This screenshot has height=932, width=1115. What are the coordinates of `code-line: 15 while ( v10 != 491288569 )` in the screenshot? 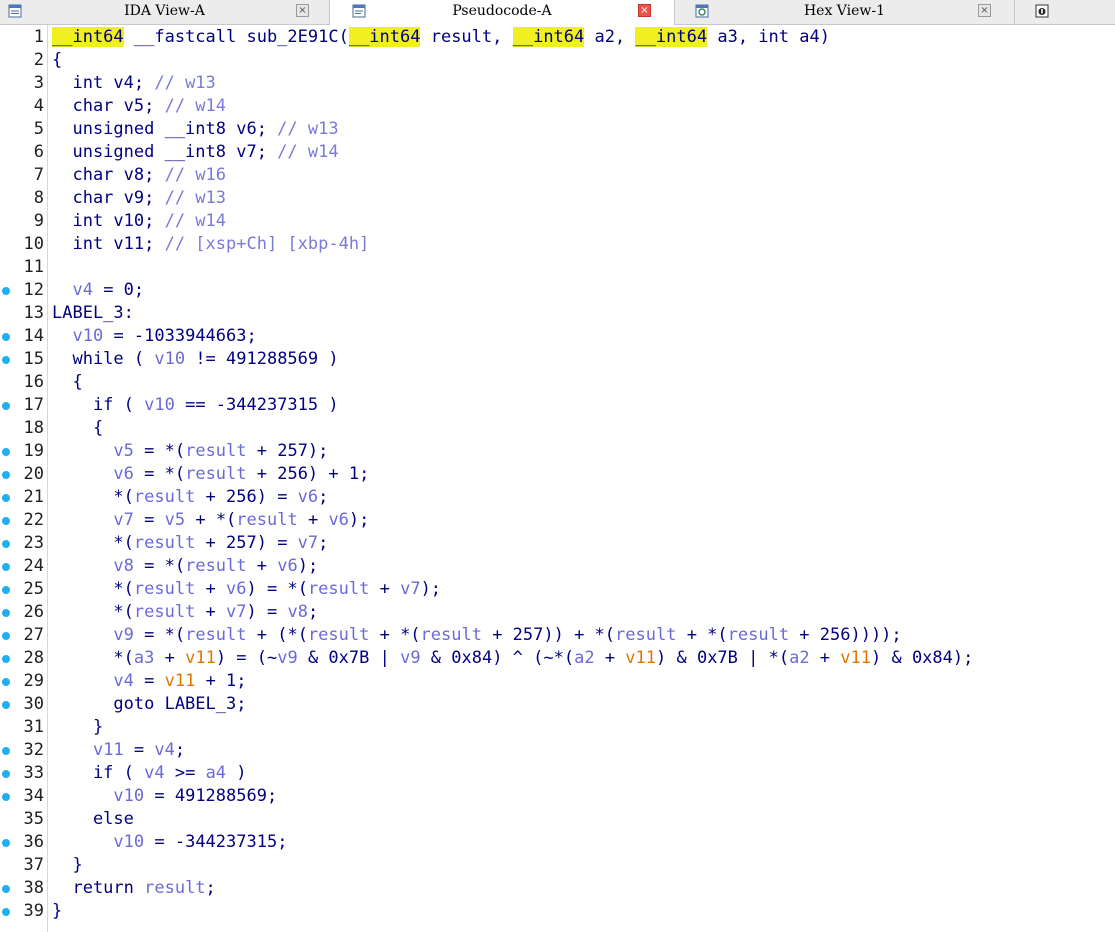 It's located at (557, 359).